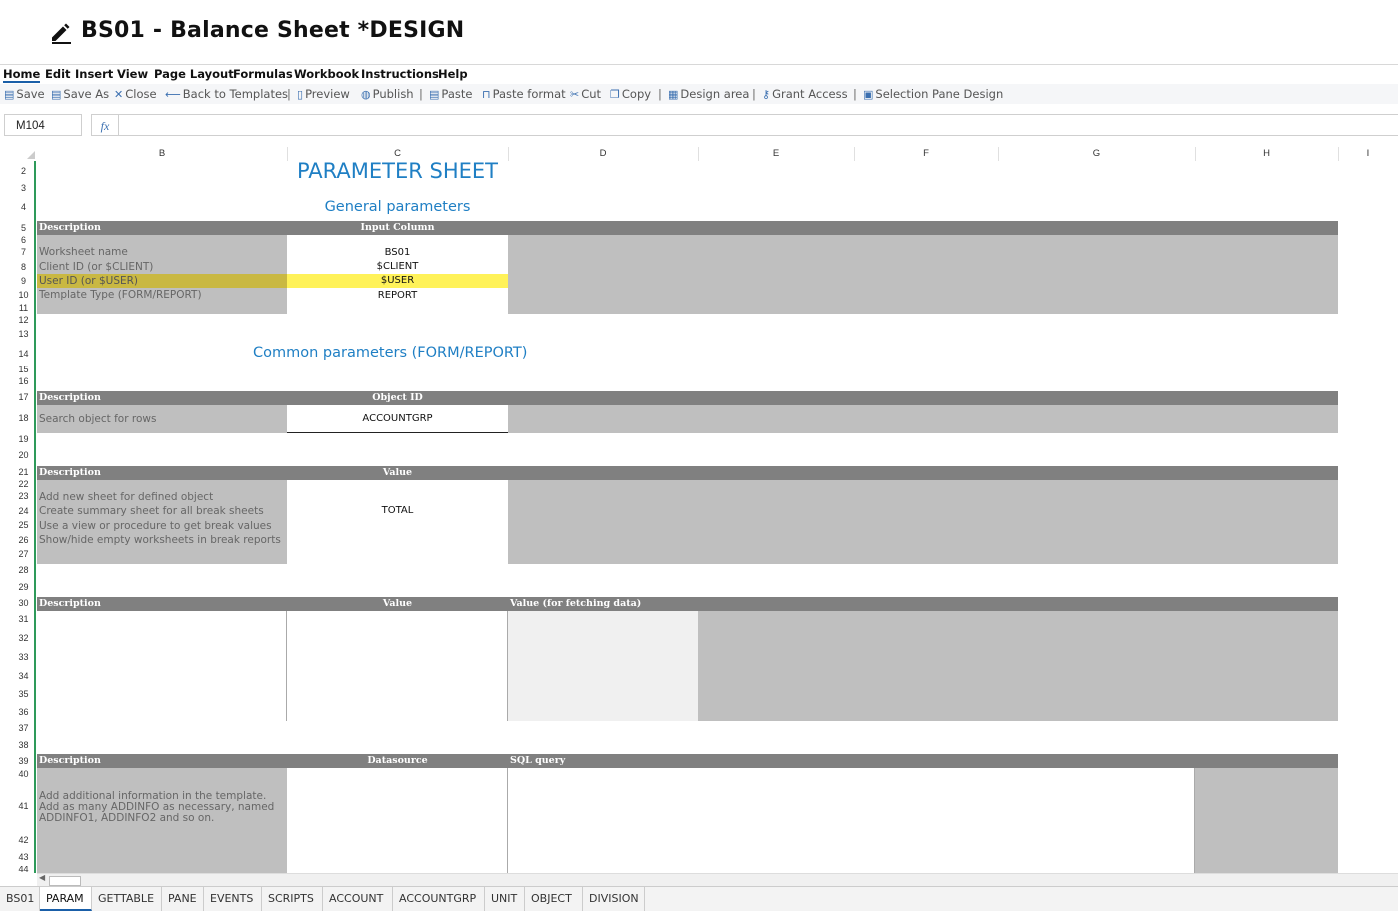 The width and height of the screenshot is (1398, 916). I want to click on fx-icon: fx, so click(105, 125).